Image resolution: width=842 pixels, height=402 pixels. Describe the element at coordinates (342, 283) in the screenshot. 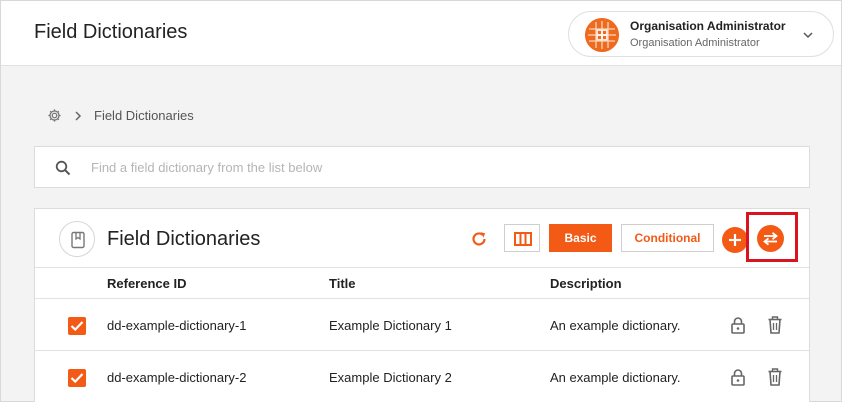

I see `column-header-title: Title` at that location.